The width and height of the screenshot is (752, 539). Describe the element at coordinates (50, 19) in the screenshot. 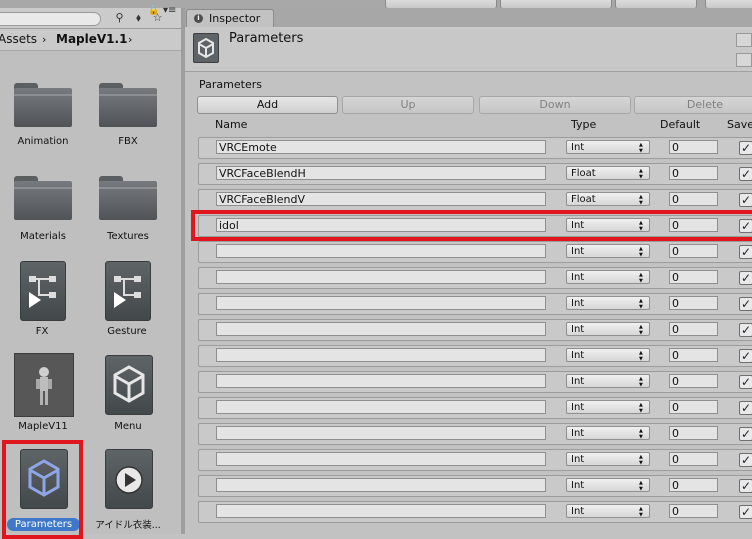

I see `search-input` at that location.